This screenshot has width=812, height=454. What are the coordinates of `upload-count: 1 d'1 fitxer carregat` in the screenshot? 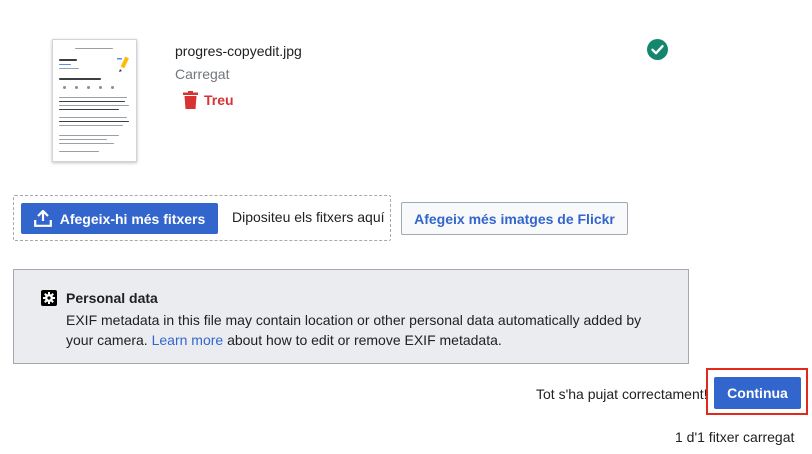 It's located at (735, 437).